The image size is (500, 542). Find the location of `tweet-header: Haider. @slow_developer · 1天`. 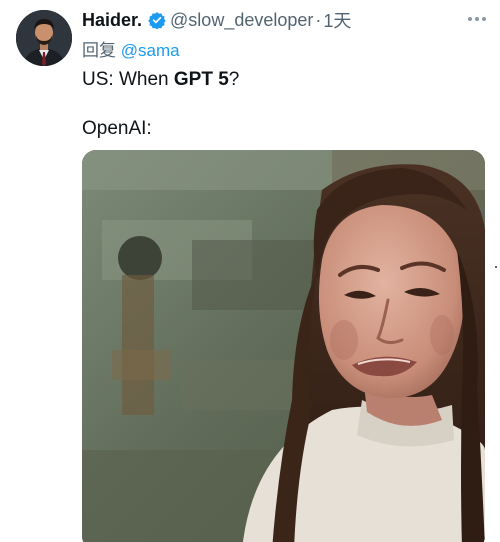

tweet-header: Haider. @slow_developer · 1天 is located at coordinates (271, 20).